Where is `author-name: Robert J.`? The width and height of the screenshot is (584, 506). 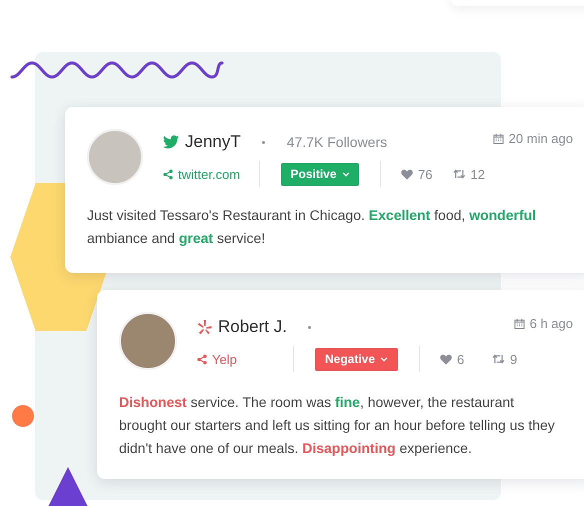
author-name: Robert J. is located at coordinates (252, 327).